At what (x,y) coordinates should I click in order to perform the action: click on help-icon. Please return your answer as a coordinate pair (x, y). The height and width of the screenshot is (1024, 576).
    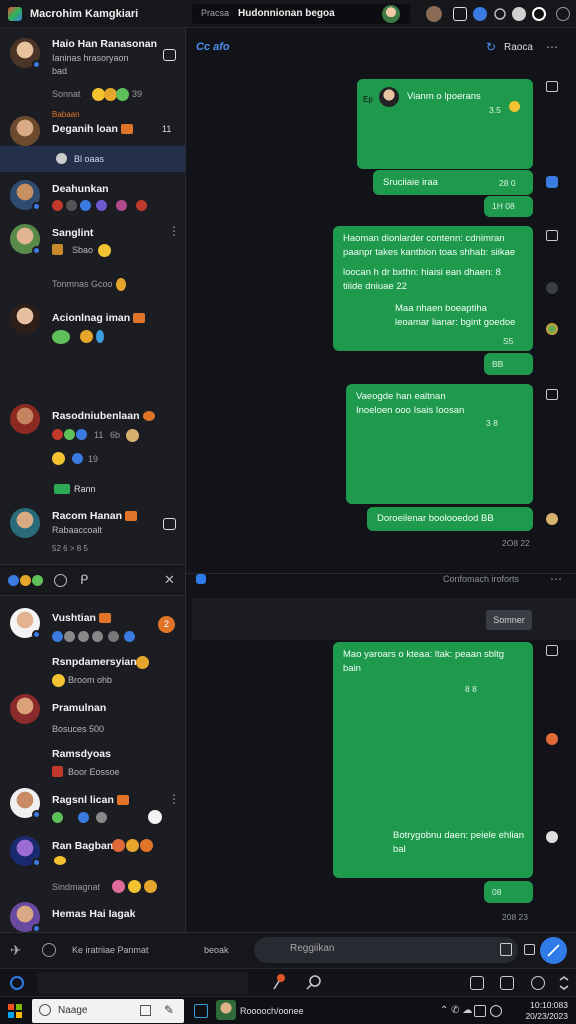
    Looking at the image, I should click on (538, 983).